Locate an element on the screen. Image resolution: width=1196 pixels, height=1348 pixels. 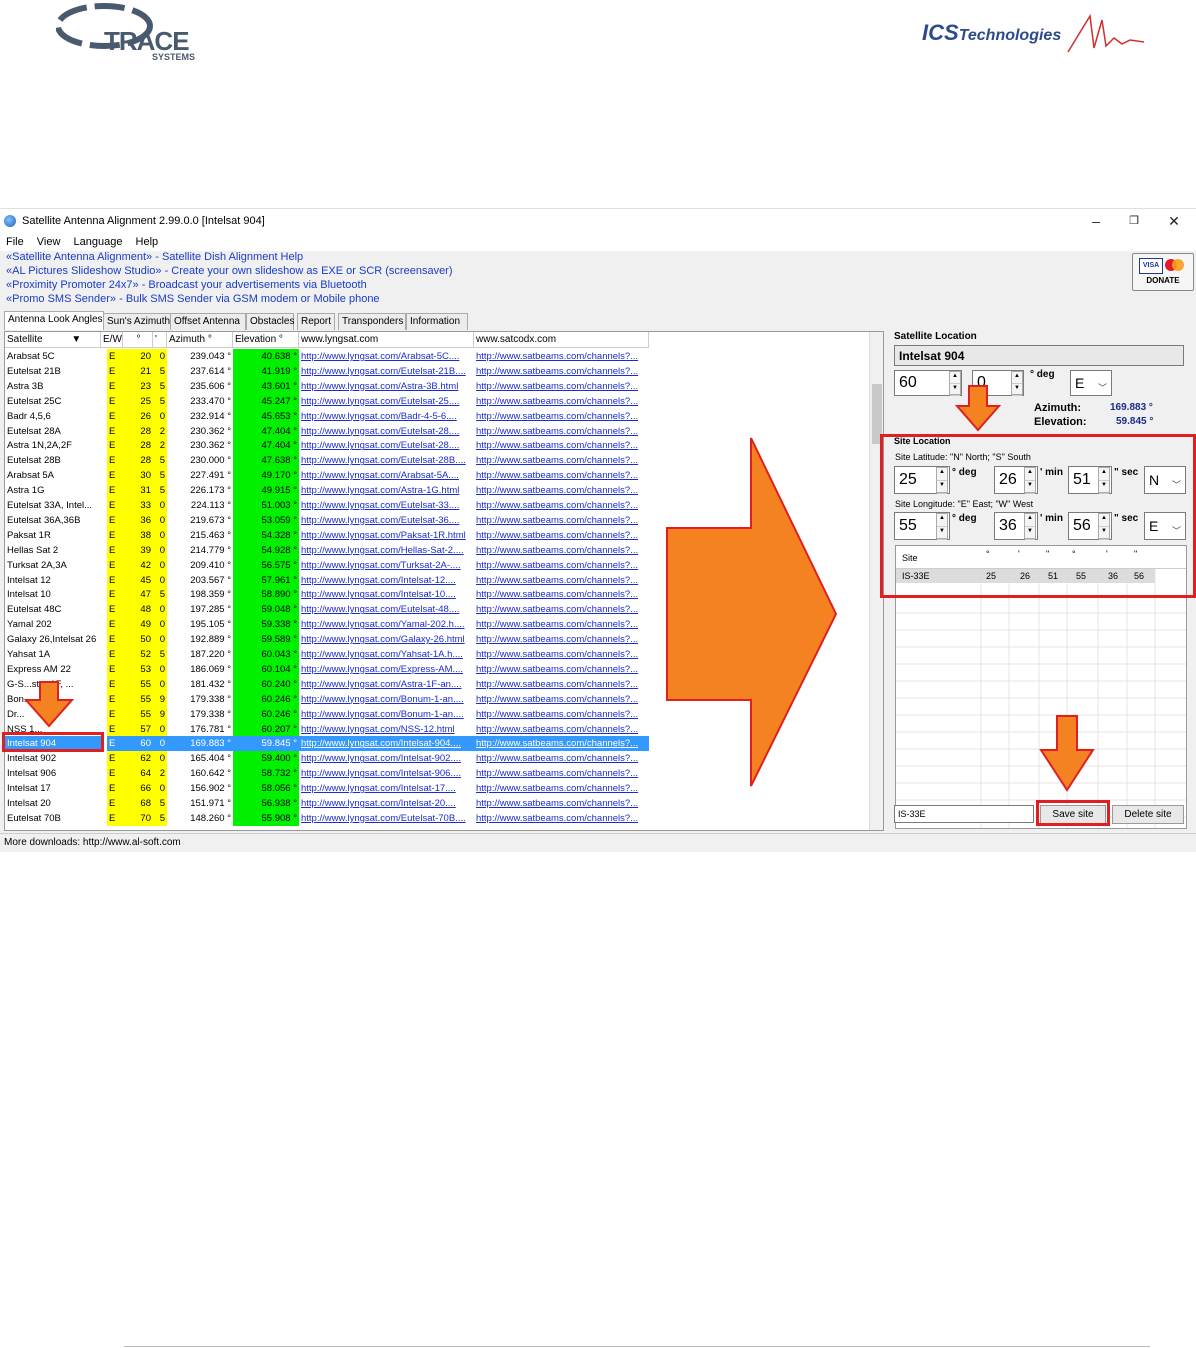
big-right-arrow-icon is located at coordinates (752, 612).